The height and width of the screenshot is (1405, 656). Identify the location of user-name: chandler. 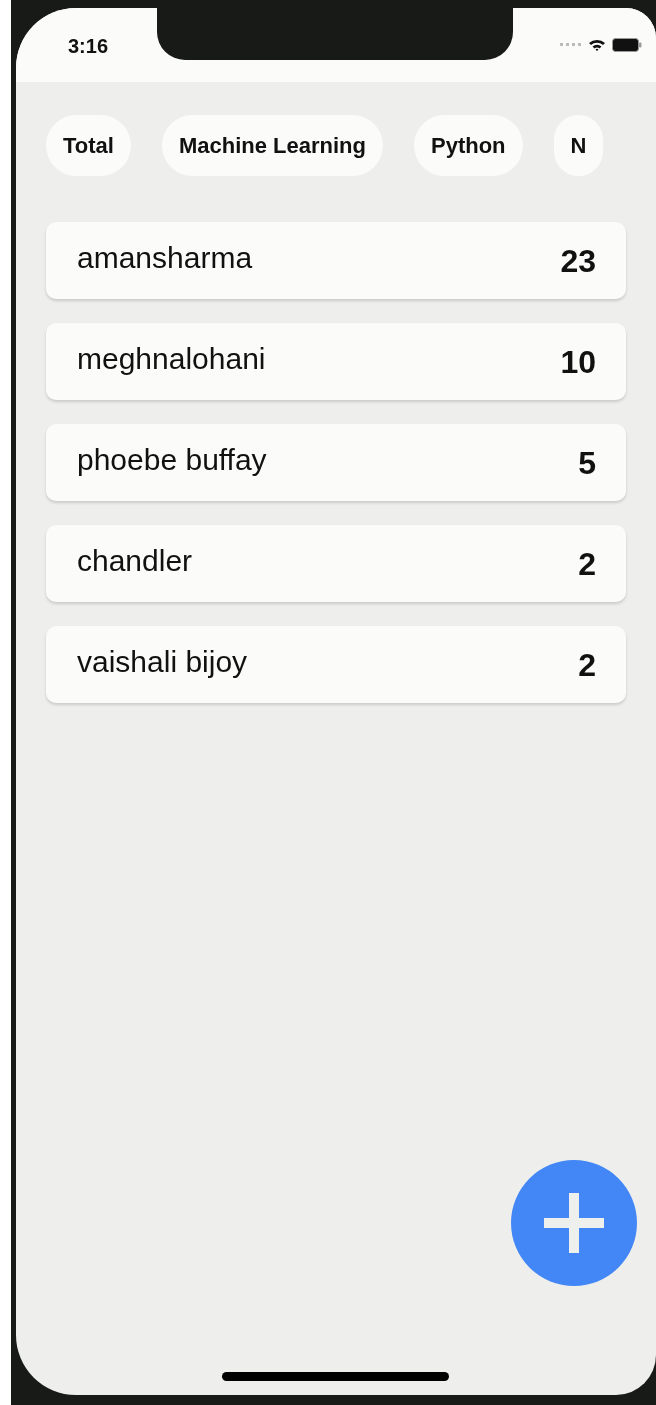
(135, 561).